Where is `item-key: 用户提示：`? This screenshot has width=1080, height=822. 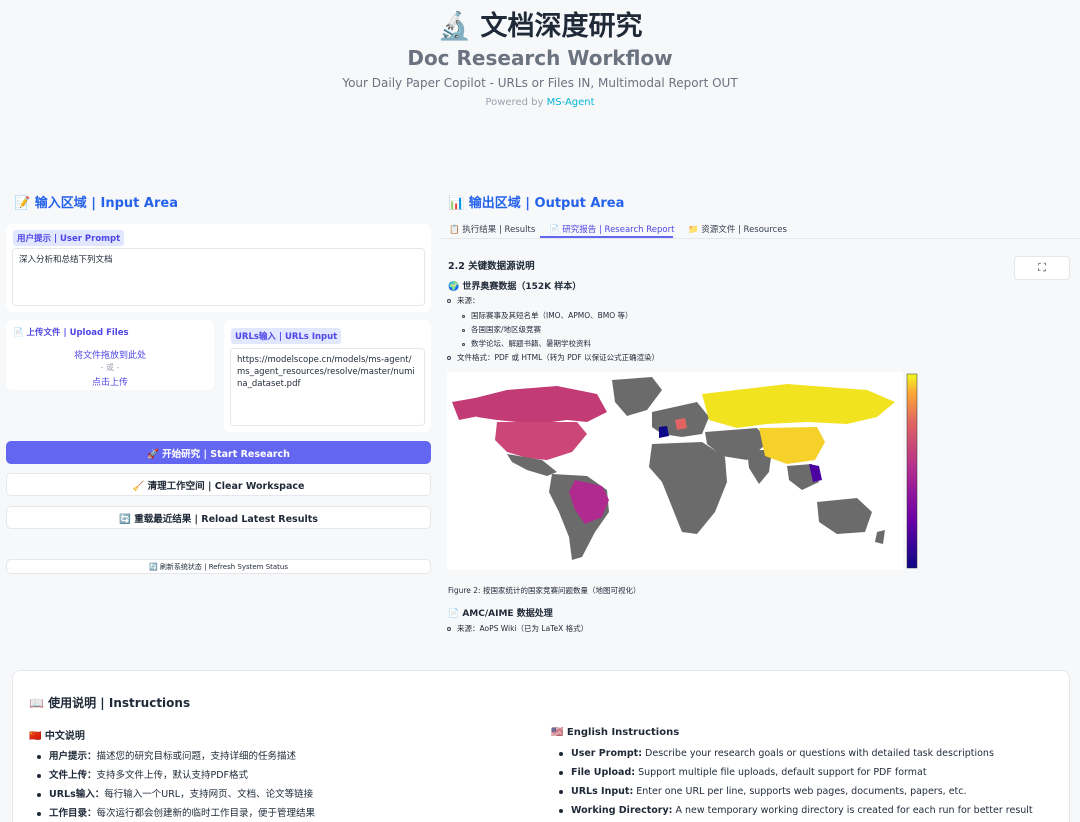 item-key: 用户提示： is located at coordinates (73, 756).